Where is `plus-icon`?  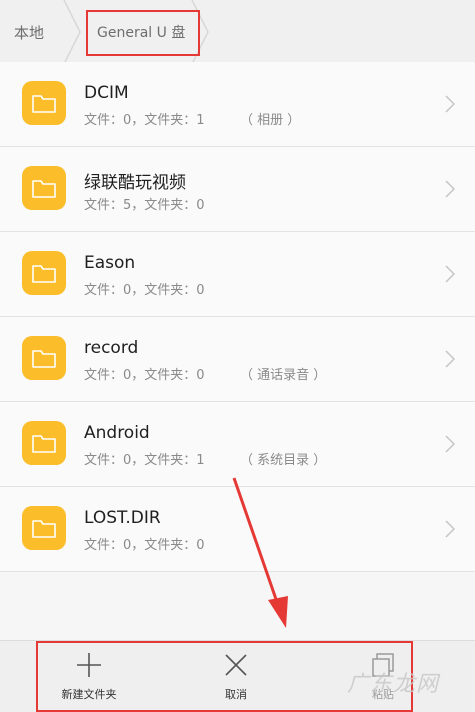
plus-icon is located at coordinates (89, 665).